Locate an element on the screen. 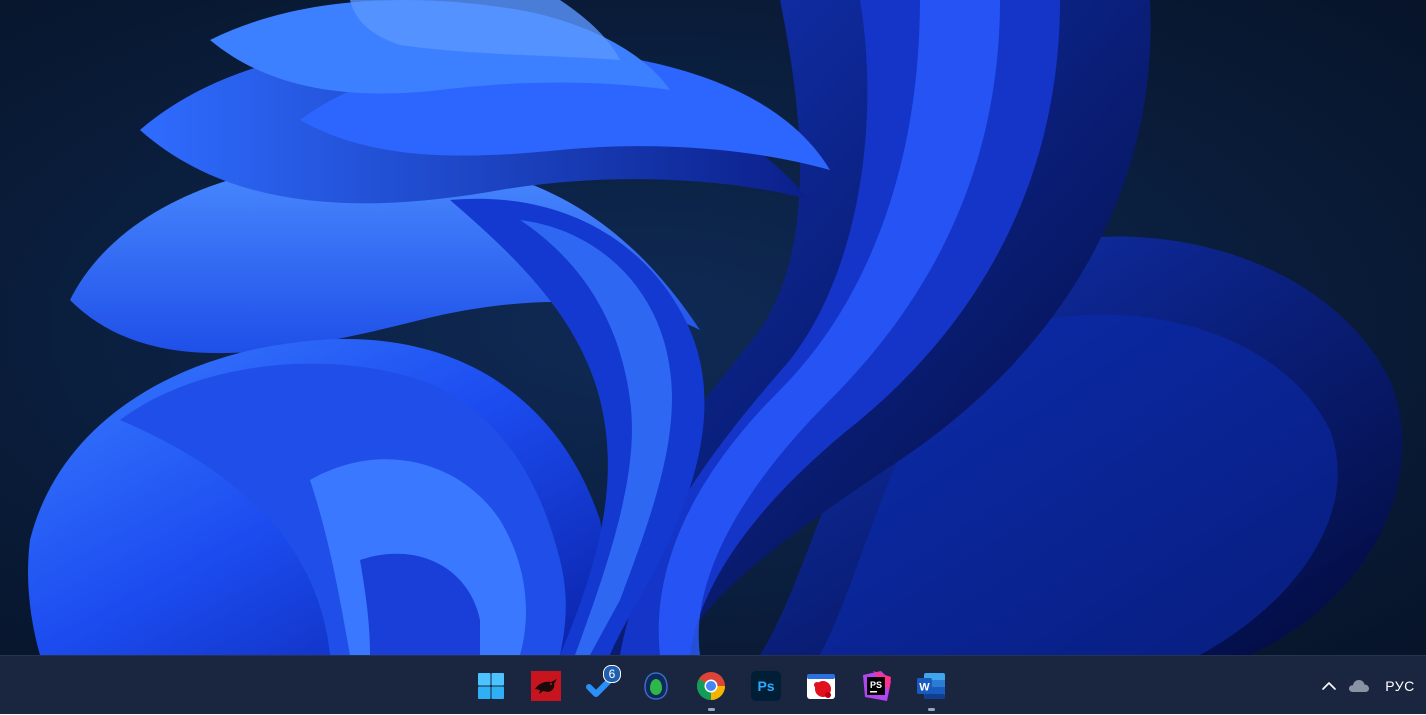  onedrive-cloud-icon is located at coordinates (1359, 685).